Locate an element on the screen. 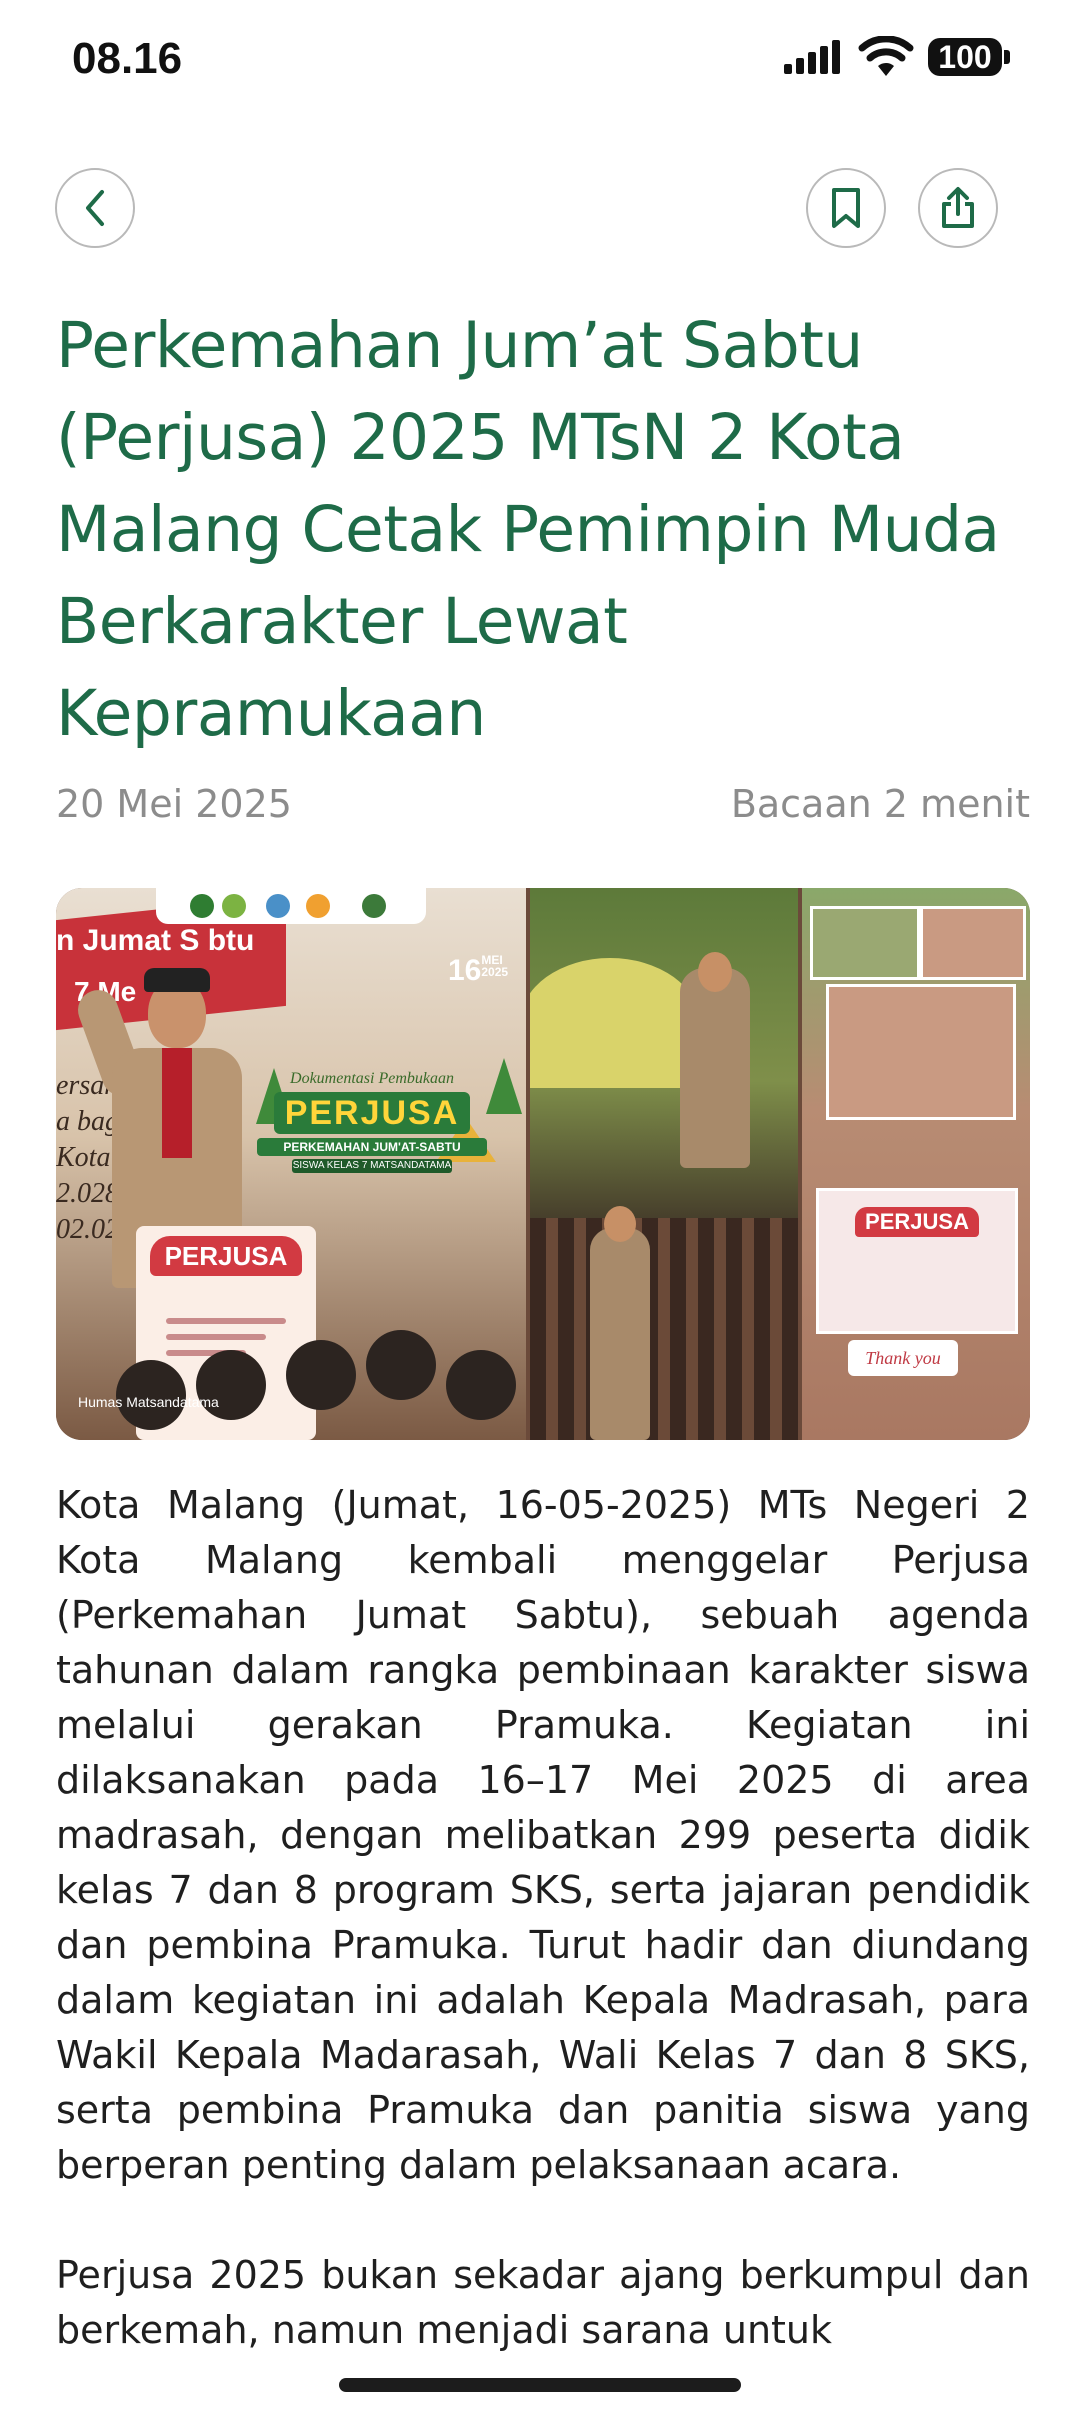  chevron-left-icon is located at coordinates (95, 208).